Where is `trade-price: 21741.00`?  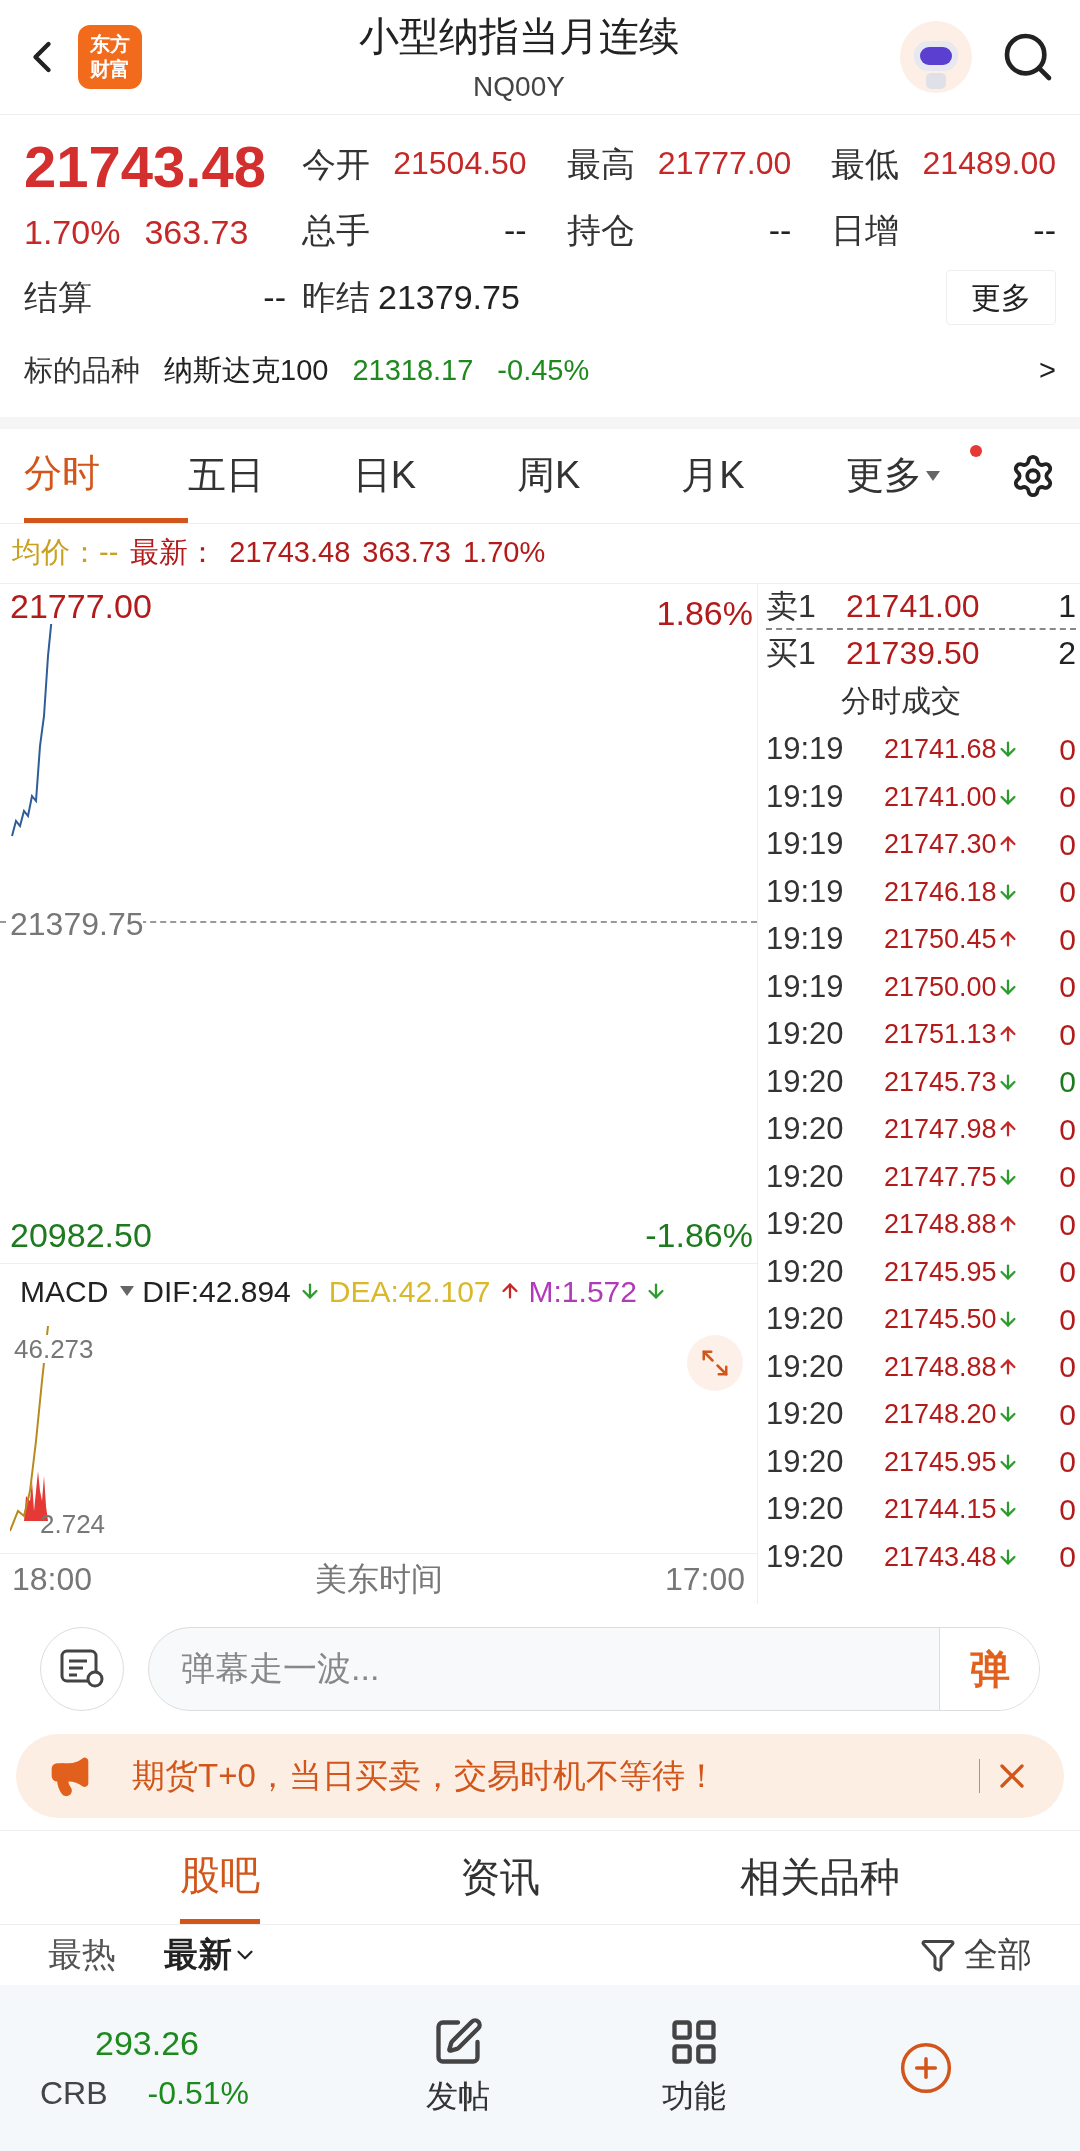 trade-price: 21741.00 is located at coordinates (940, 797).